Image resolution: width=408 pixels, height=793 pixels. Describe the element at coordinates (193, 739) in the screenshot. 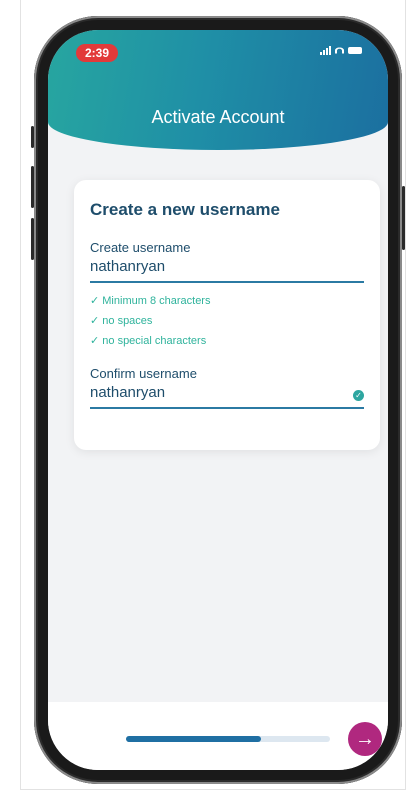

I see `progress-fill` at that location.